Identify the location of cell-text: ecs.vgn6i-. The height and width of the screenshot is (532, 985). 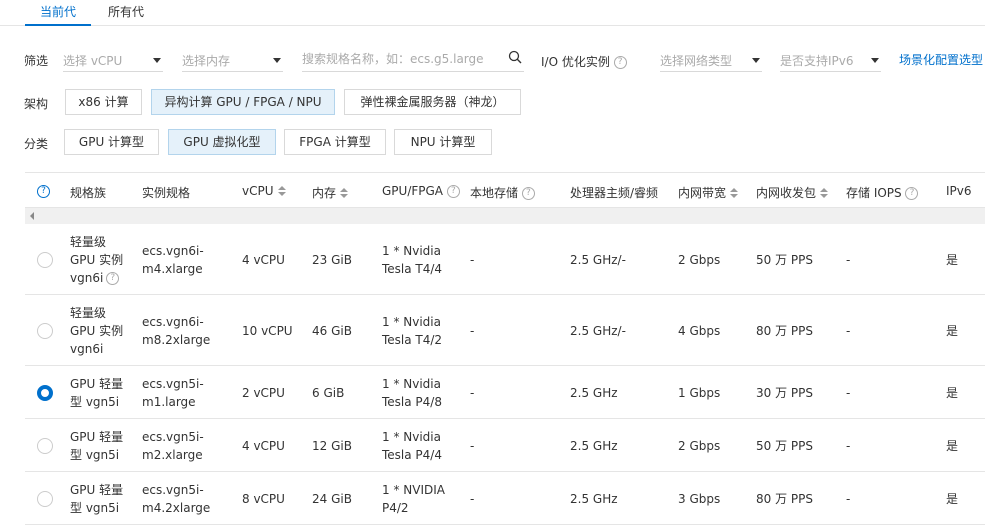
(173, 321).